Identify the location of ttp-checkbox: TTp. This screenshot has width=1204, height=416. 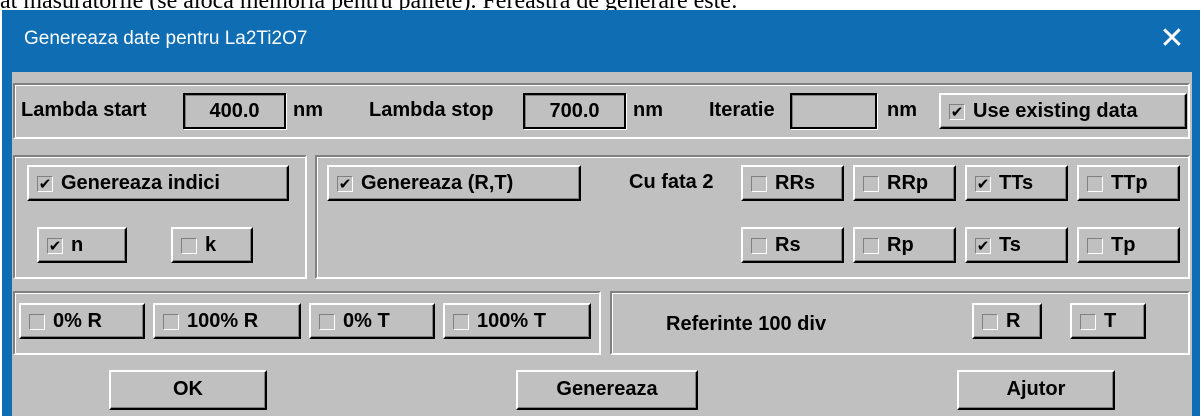
(1128, 183).